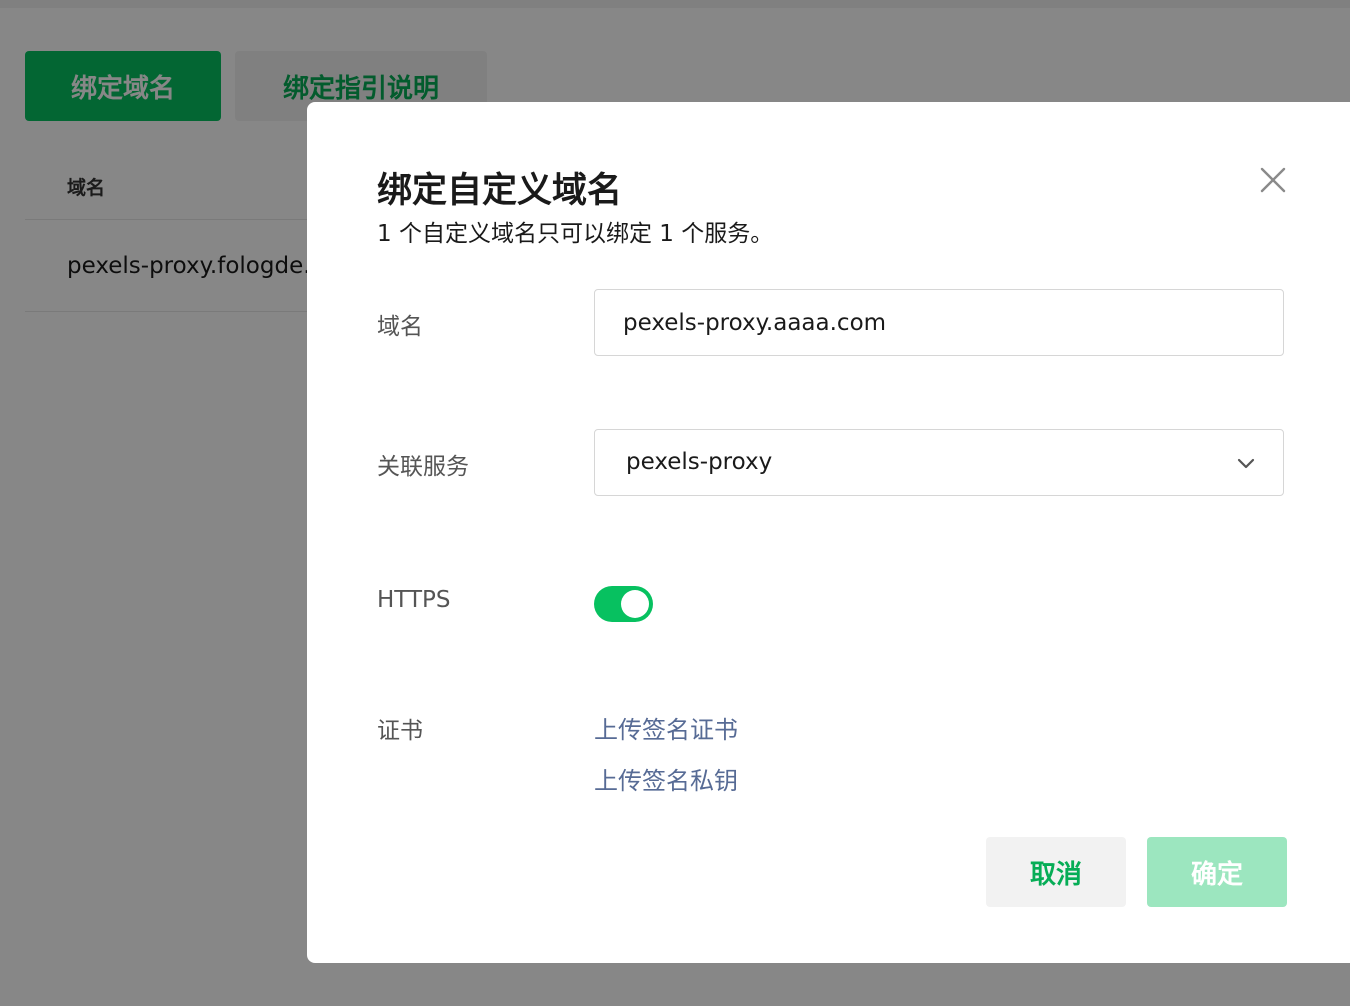  I want to click on service-select: pexels-proxy, so click(939, 462).